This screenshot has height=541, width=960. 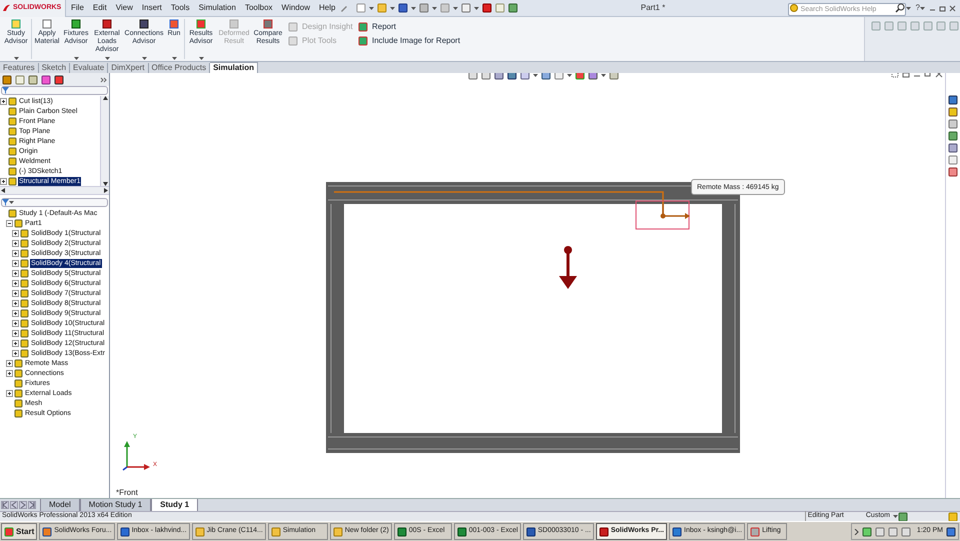 What do you see at coordinates (908, 8) in the screenshot?
I see `dropdown-caret-icon` at bounding box center [908, 8].